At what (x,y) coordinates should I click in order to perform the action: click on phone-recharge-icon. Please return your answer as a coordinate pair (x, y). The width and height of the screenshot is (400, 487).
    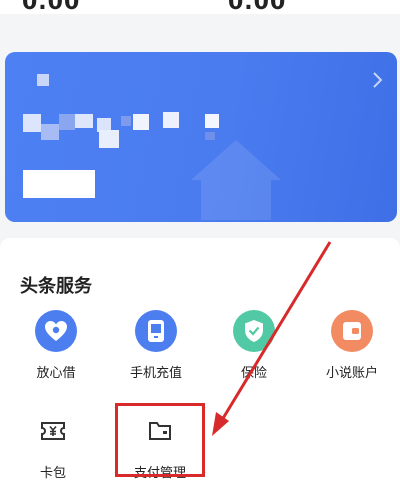
    Looking at the image, I should click on (156, 331).